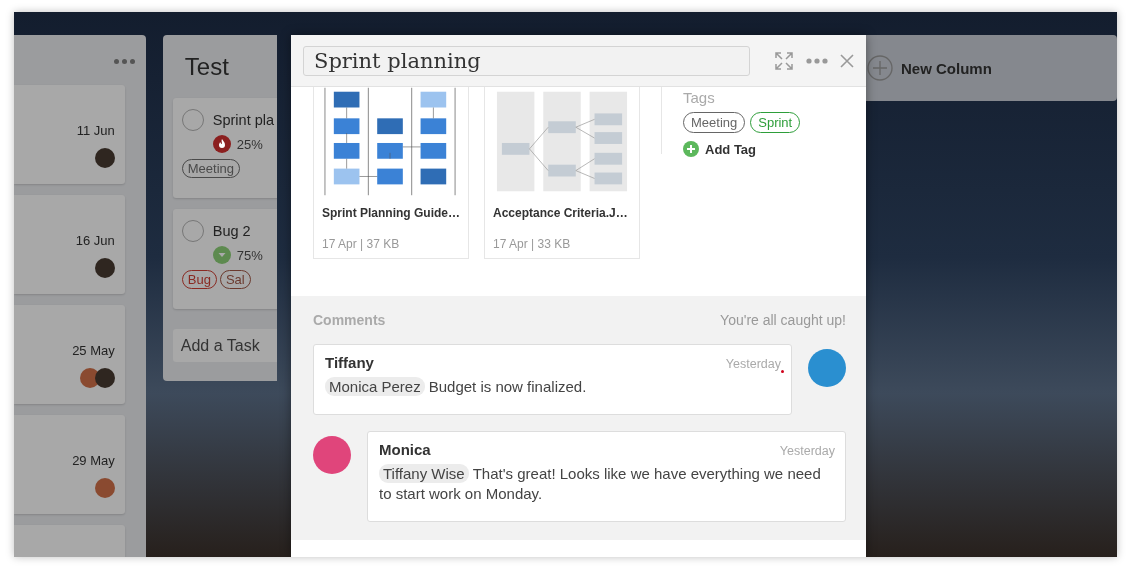  Describe the element at coordinates (532, 244) in the screenshot. I see `file-meta: 17 Apr | 33 KB` at that location.